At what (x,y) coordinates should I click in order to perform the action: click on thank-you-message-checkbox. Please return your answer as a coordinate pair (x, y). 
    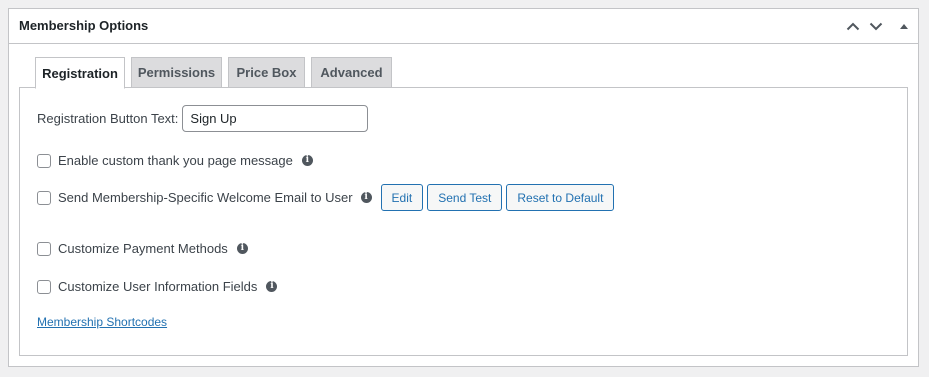
    Looking at the image, I should click on (44, 160).